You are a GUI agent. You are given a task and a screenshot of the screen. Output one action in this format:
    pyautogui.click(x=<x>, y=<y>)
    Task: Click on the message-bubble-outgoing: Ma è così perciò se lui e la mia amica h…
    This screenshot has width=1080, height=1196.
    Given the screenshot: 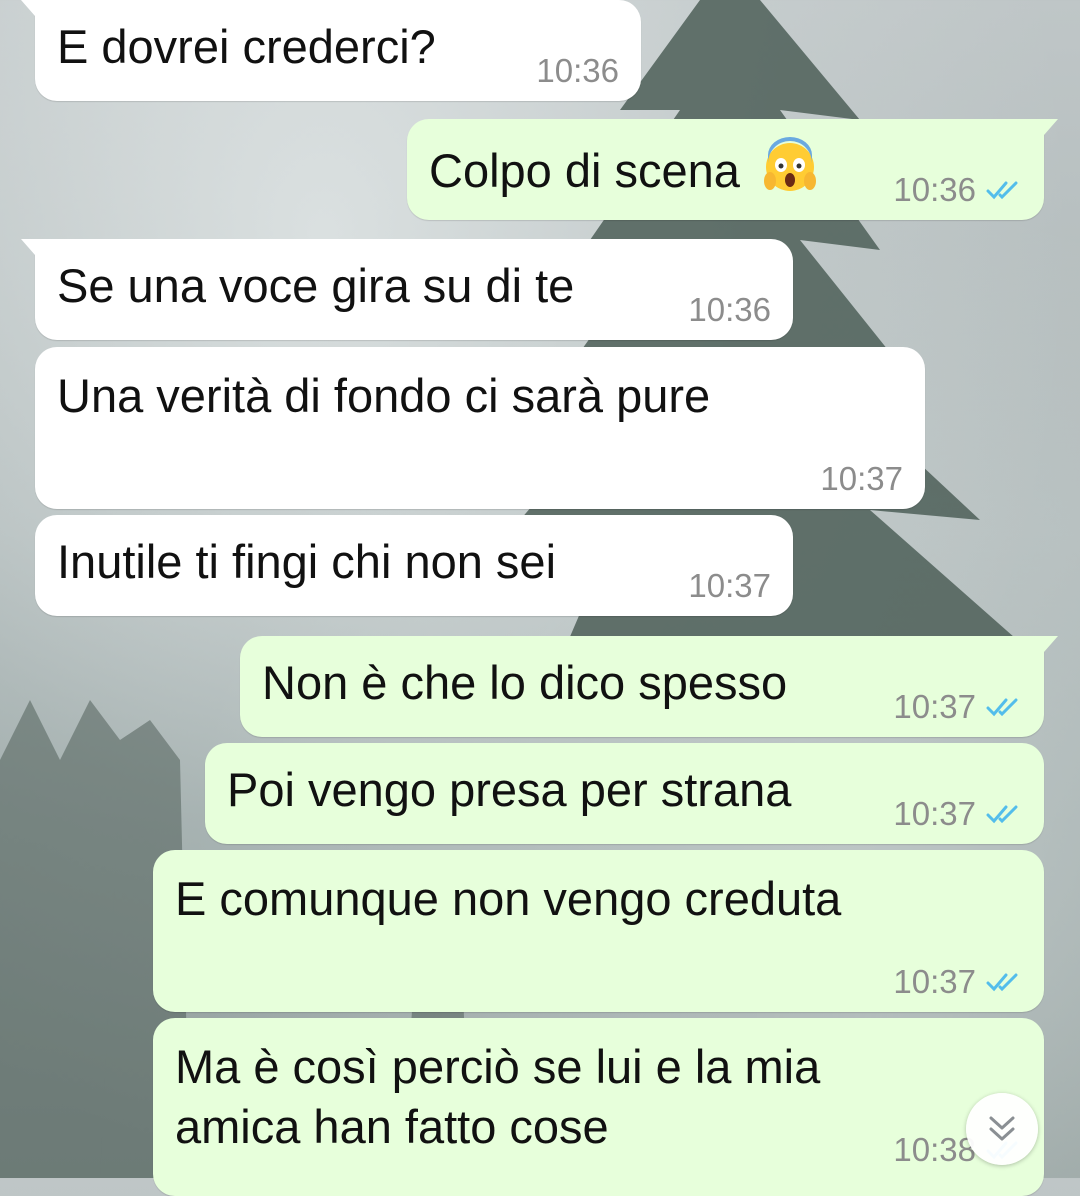 What is the action you would take?
    pyautogui.click(x=598, y=1107)
    